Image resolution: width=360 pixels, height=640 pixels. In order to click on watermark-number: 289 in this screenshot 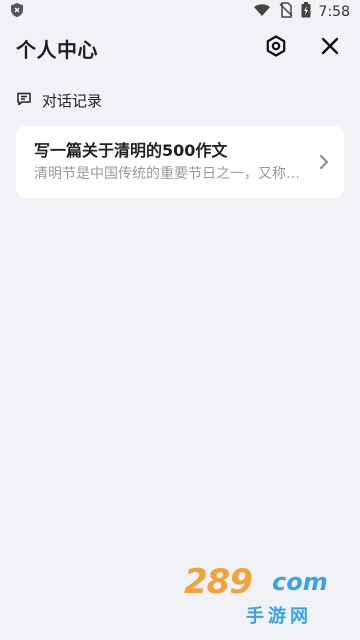, I will do `click(218, 582)`.